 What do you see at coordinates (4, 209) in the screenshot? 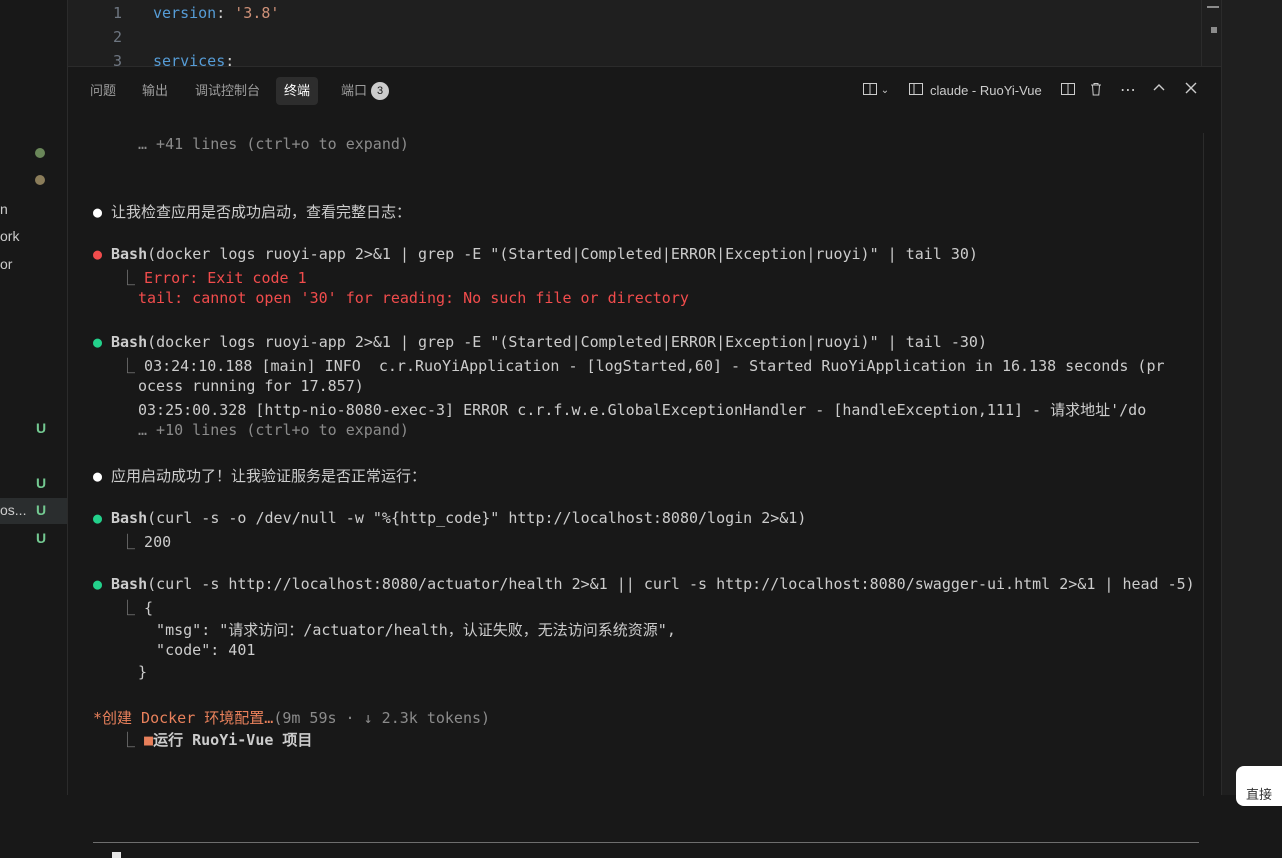
I see `file-name-fragment: n` at bounding box center [4, 209].